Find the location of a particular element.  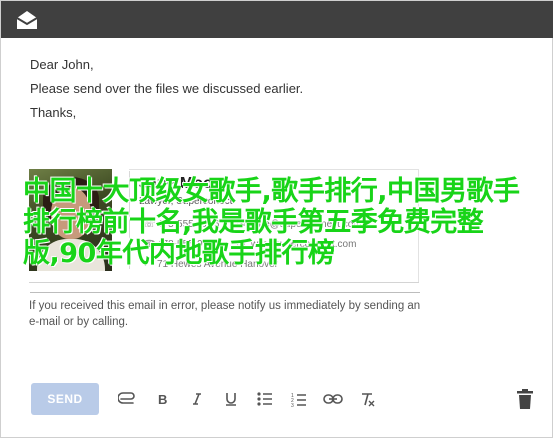

bulleted-list-icon is located at coordinates (264, 399).